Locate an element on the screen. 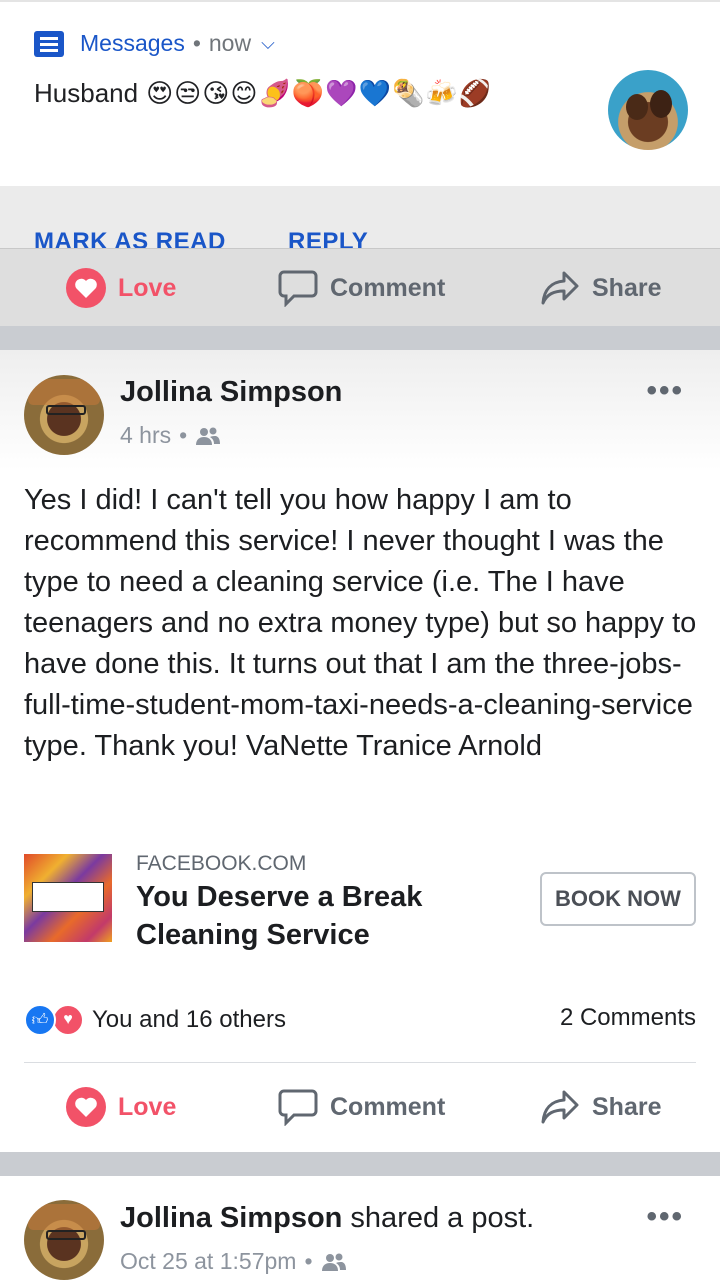 This screenshot has height=1280, width=720. post-time: 4 hrs is located at coordinates (145, 435).